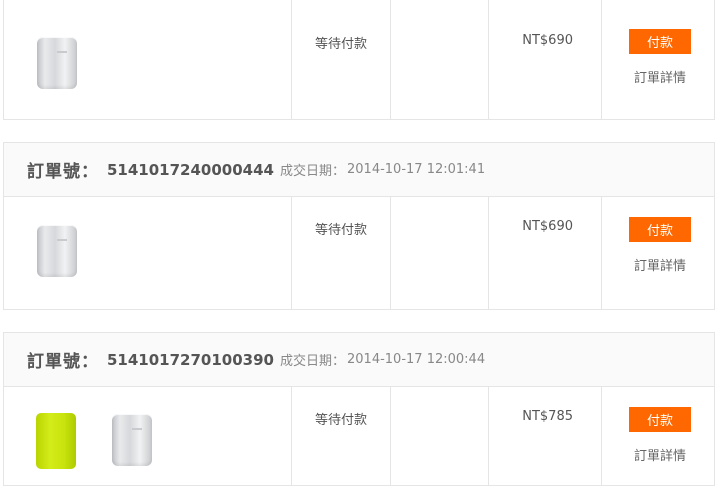  I want to click on order-price-value: NT$785, so click(547, 416).